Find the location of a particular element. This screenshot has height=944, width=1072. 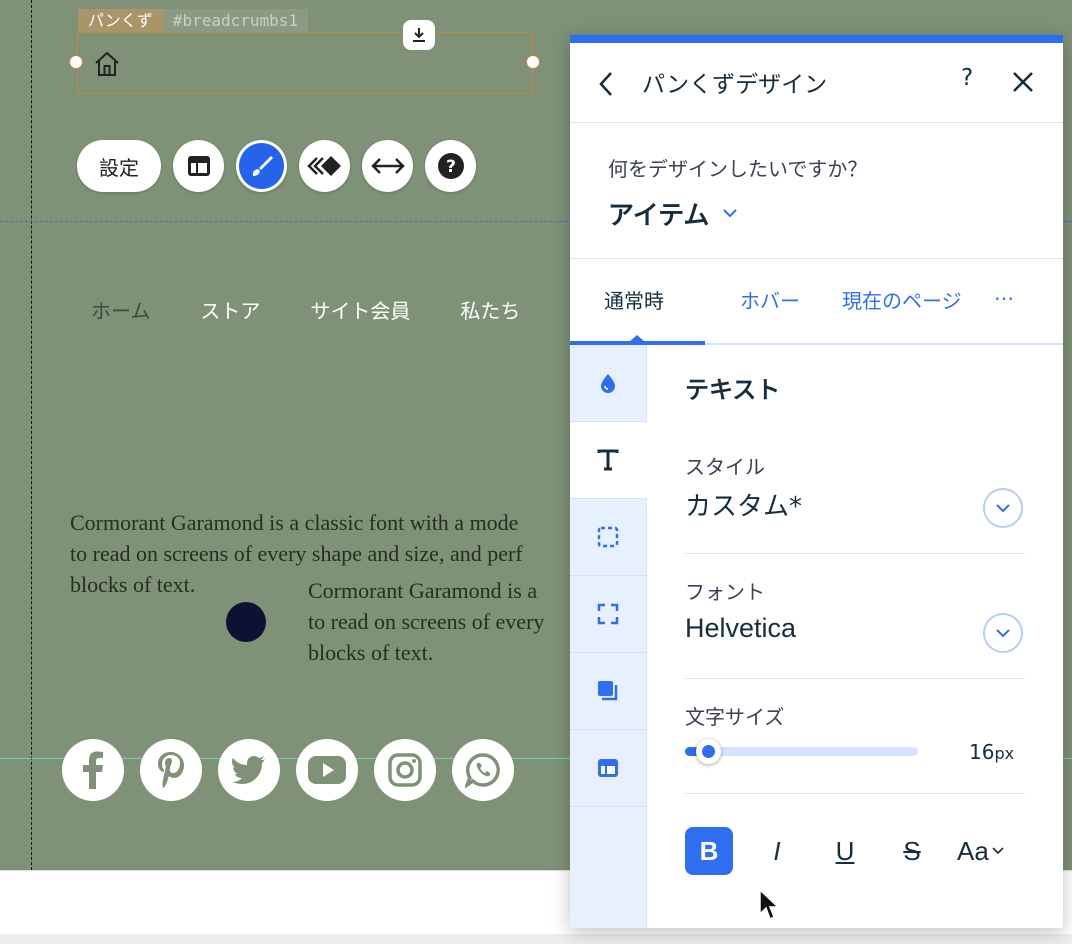

panel-header: パンくずデザイン ? is located at coordinates (816, 83).